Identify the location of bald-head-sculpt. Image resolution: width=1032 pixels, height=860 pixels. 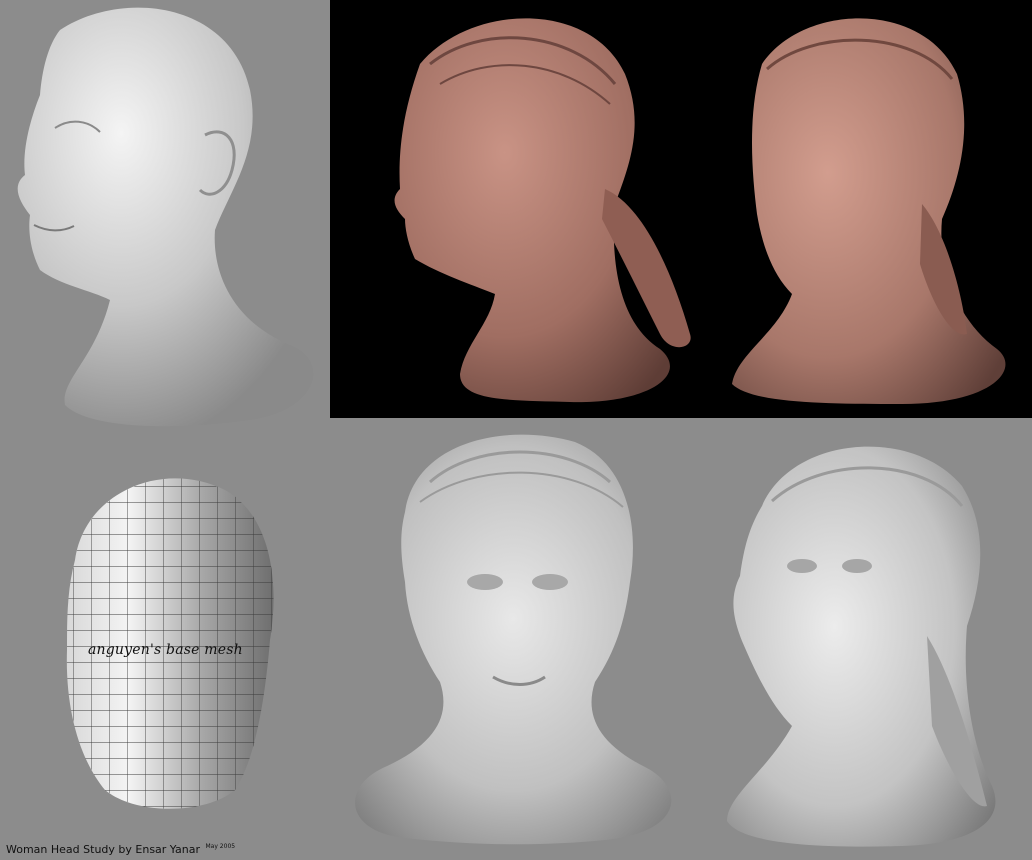
(165, 217).